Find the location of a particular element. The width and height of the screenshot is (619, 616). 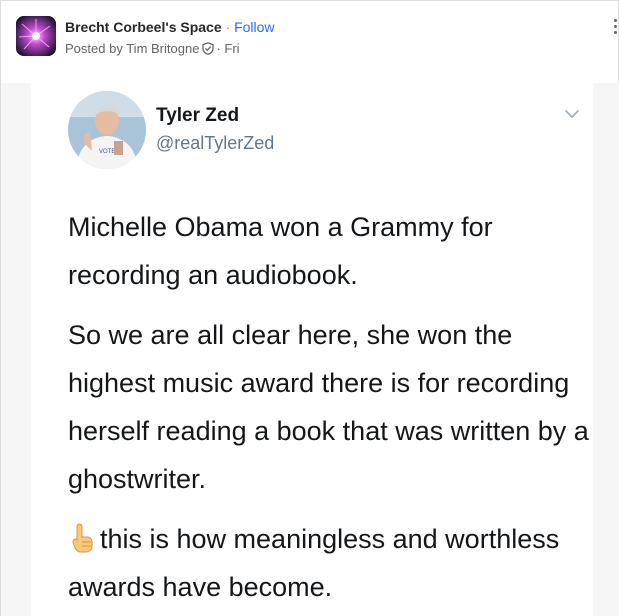

posted-by-line: Posted by Tim Britogne · Fri is located at coordinates (152, 50).